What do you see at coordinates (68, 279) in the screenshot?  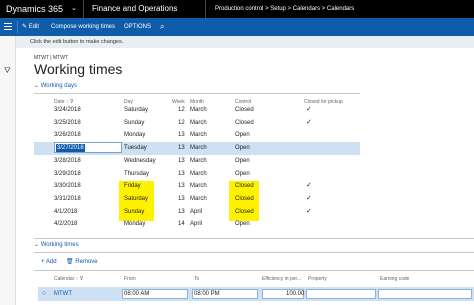 I see `column-header-calendar: Calendar ↑ ⊽` at bounding box center [68, 279].